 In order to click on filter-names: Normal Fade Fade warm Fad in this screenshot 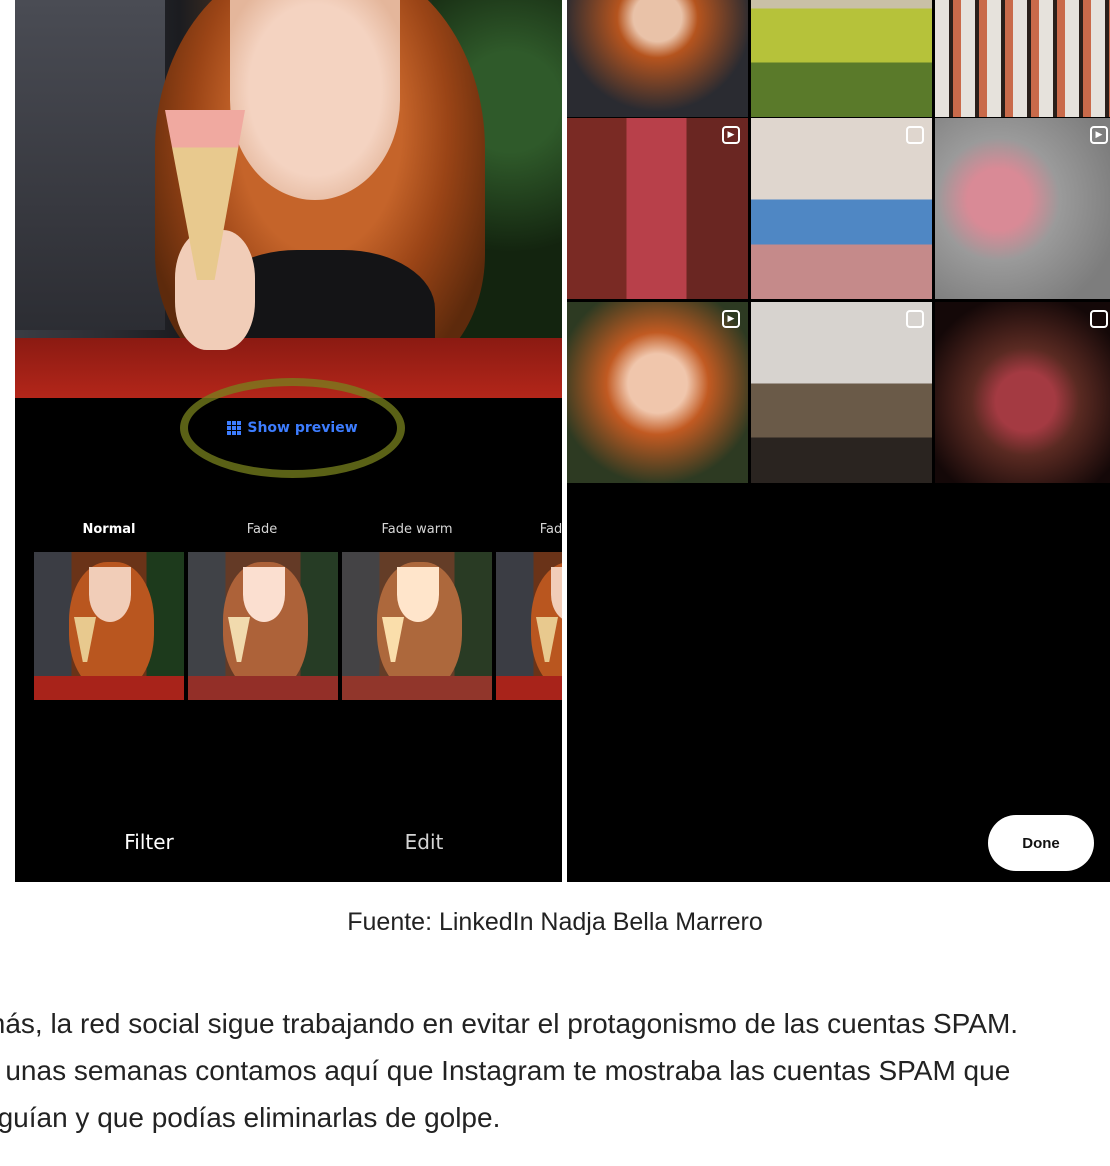, I will do `click(289, 532)`.